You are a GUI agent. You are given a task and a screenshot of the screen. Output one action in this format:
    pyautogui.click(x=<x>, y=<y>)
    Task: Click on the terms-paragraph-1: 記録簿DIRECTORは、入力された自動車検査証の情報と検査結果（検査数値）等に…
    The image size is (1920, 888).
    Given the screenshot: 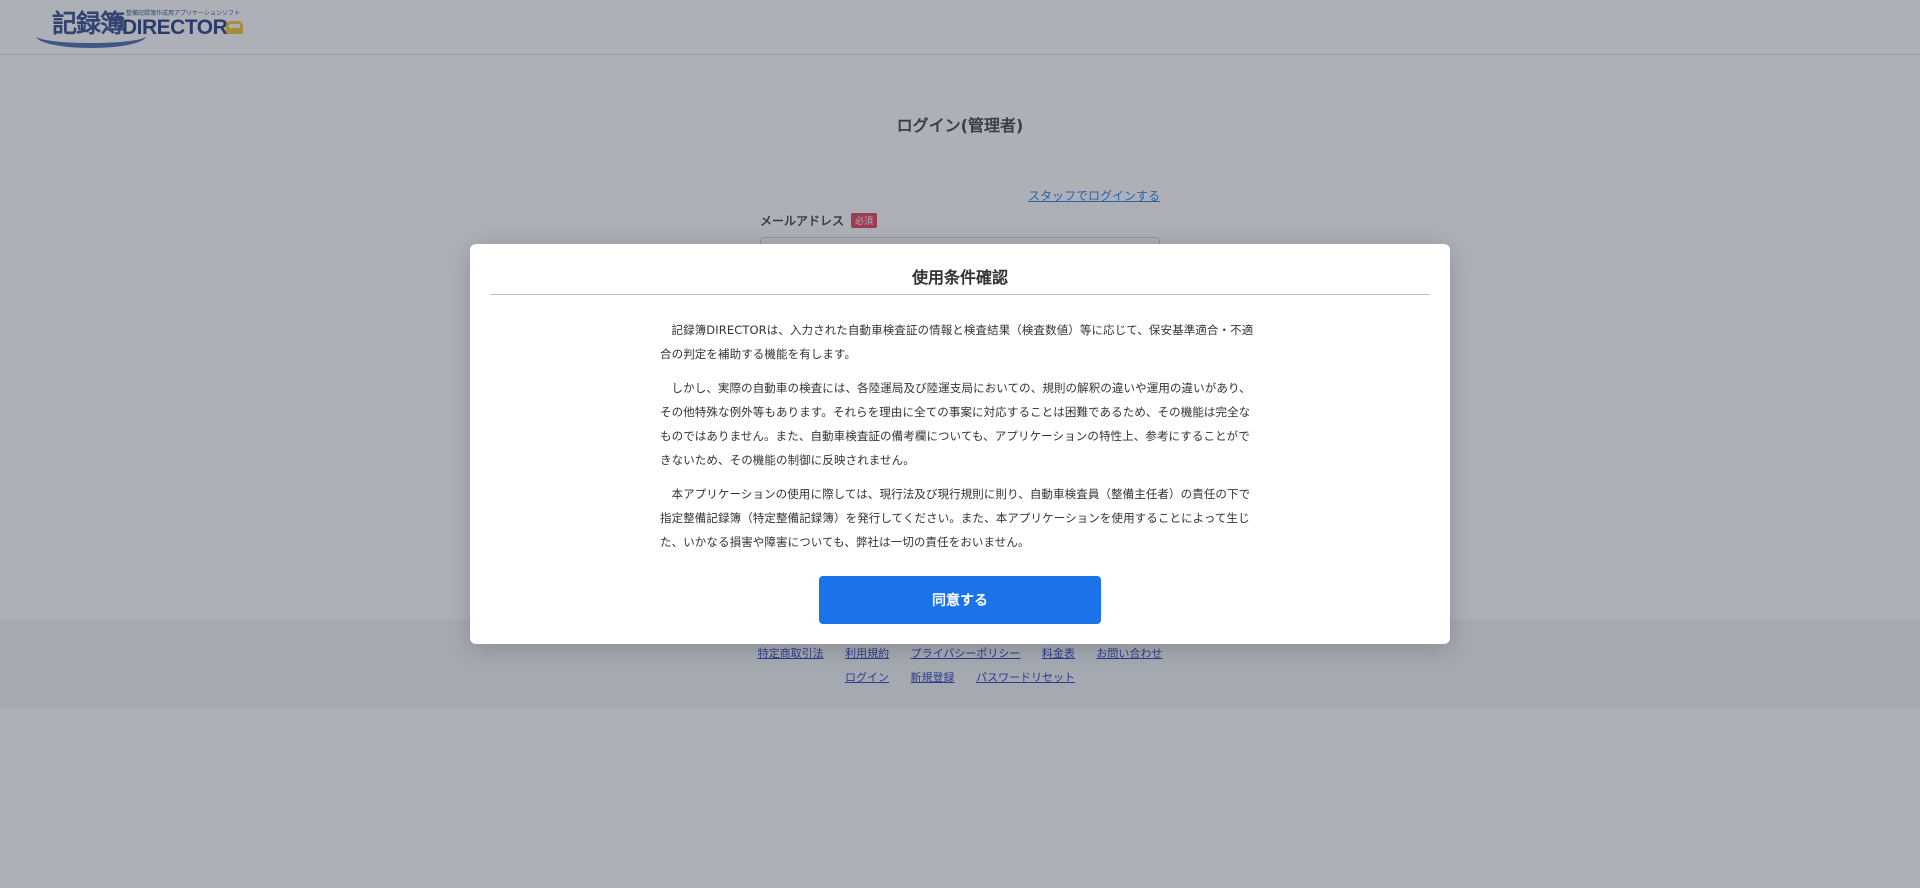 What is the action you would take?
    pyautogui.click(x=957, y=342)
    